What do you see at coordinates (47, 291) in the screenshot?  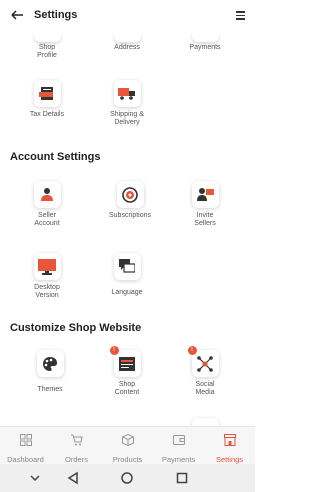 I see `tile-label: Desktop Version` at bounding box center [47, 291].